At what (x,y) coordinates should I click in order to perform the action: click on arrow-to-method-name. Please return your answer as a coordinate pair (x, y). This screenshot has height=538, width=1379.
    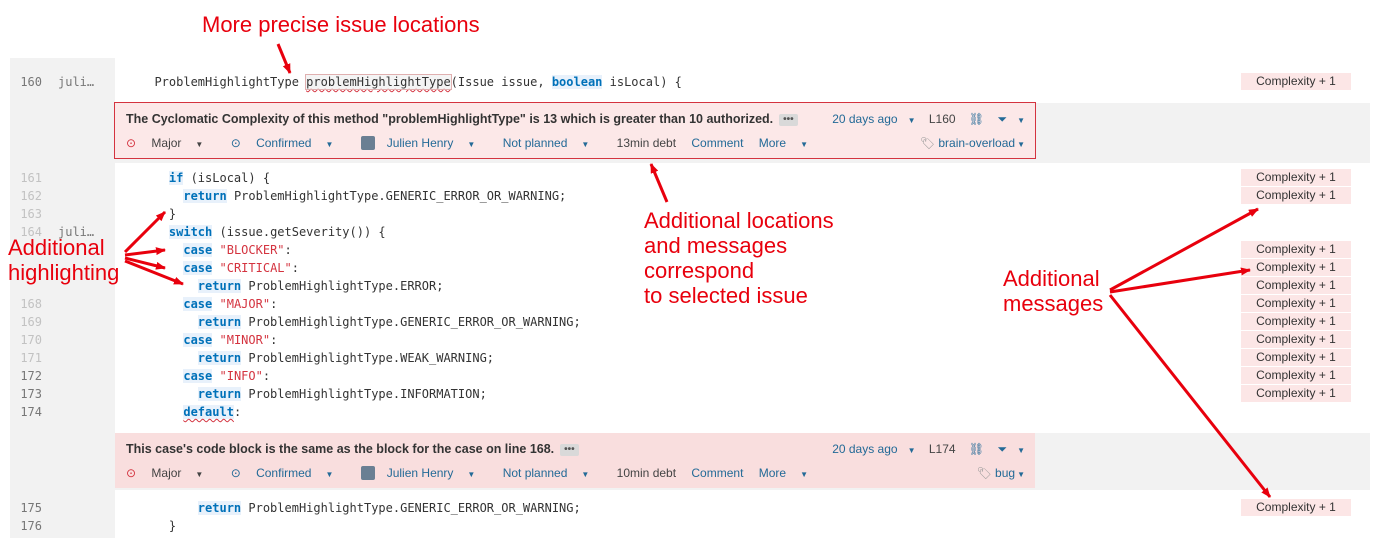
    Looking at the image, I should click on (284, 58).